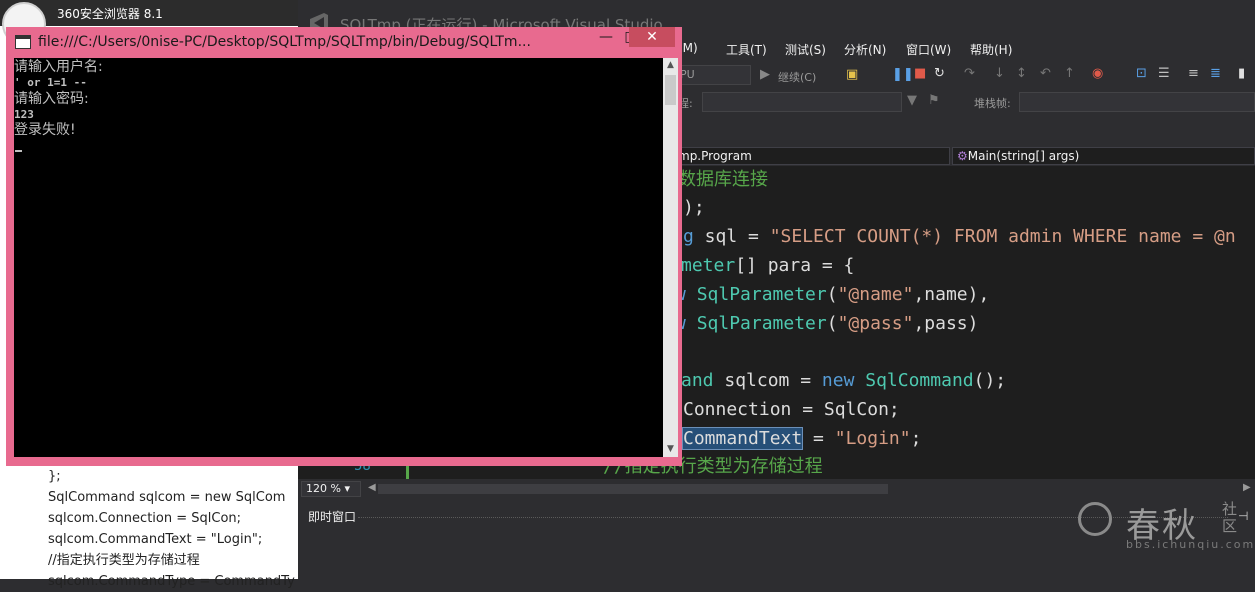  What do you see at coordinates (51, 99) in the screenshot?
I see `console-line: 请输入密码:` at bounding box center [51, 99].